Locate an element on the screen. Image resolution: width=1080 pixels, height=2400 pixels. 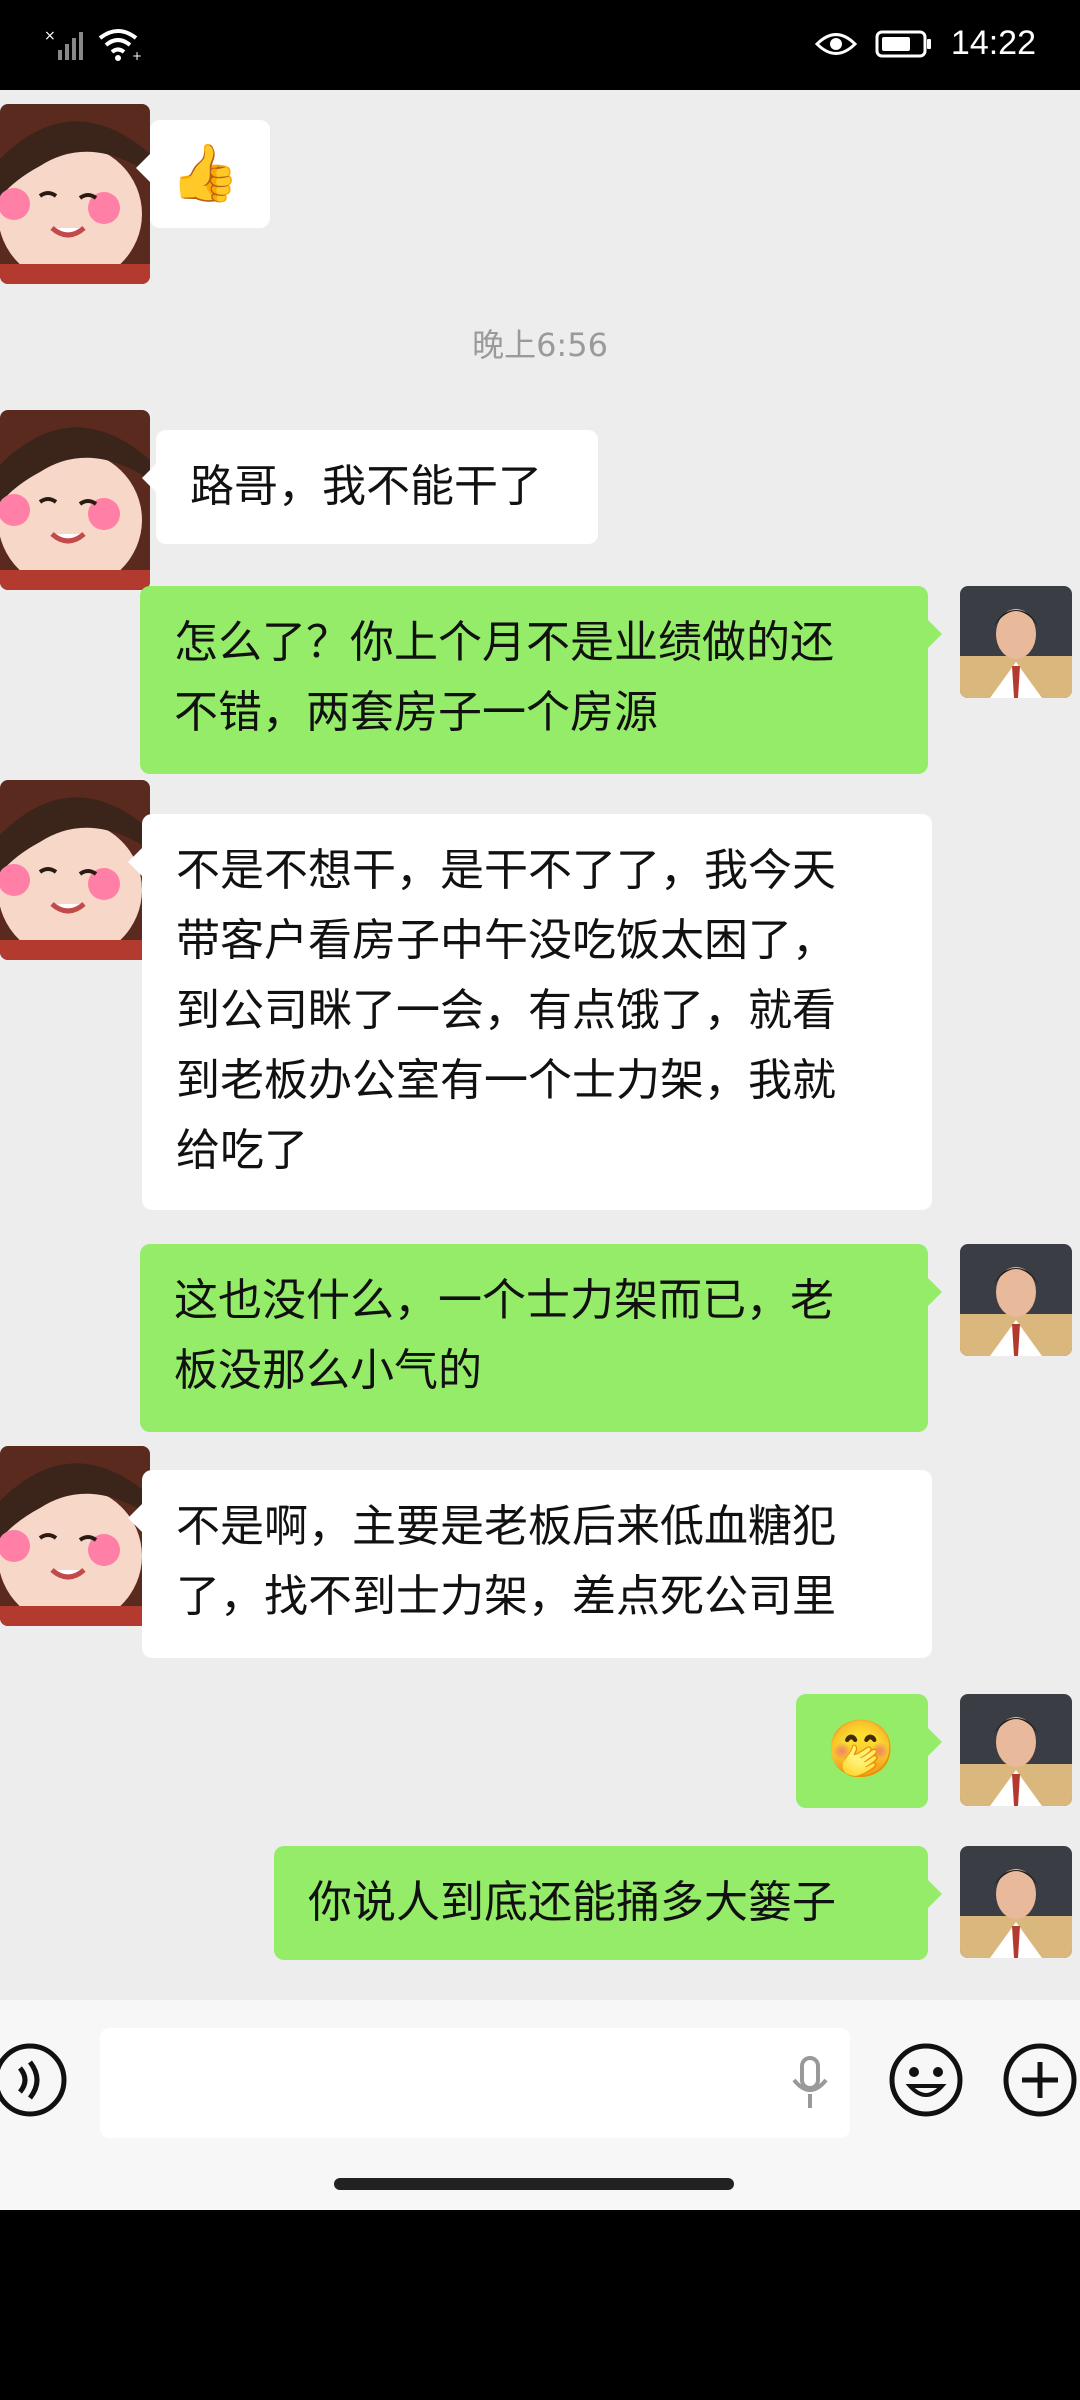
message-text-line: 这也没什么，一个士力架而已，老 is located at coordinates (504, 1300).